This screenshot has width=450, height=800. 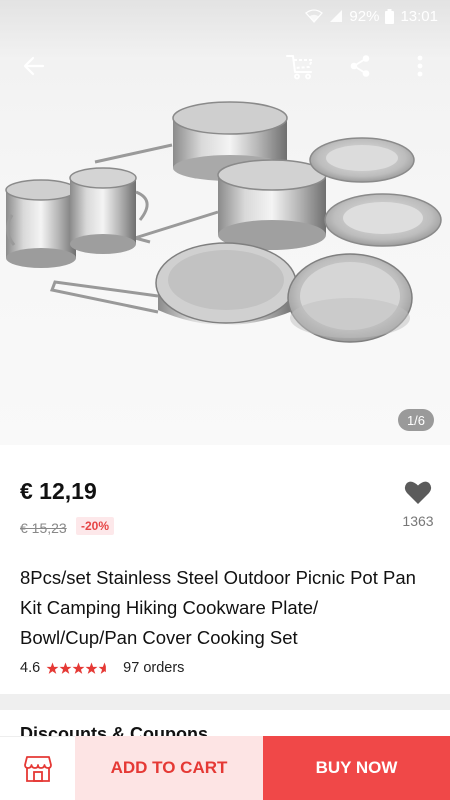 I want to click on star-half-icon, so click(x=102, y=668).